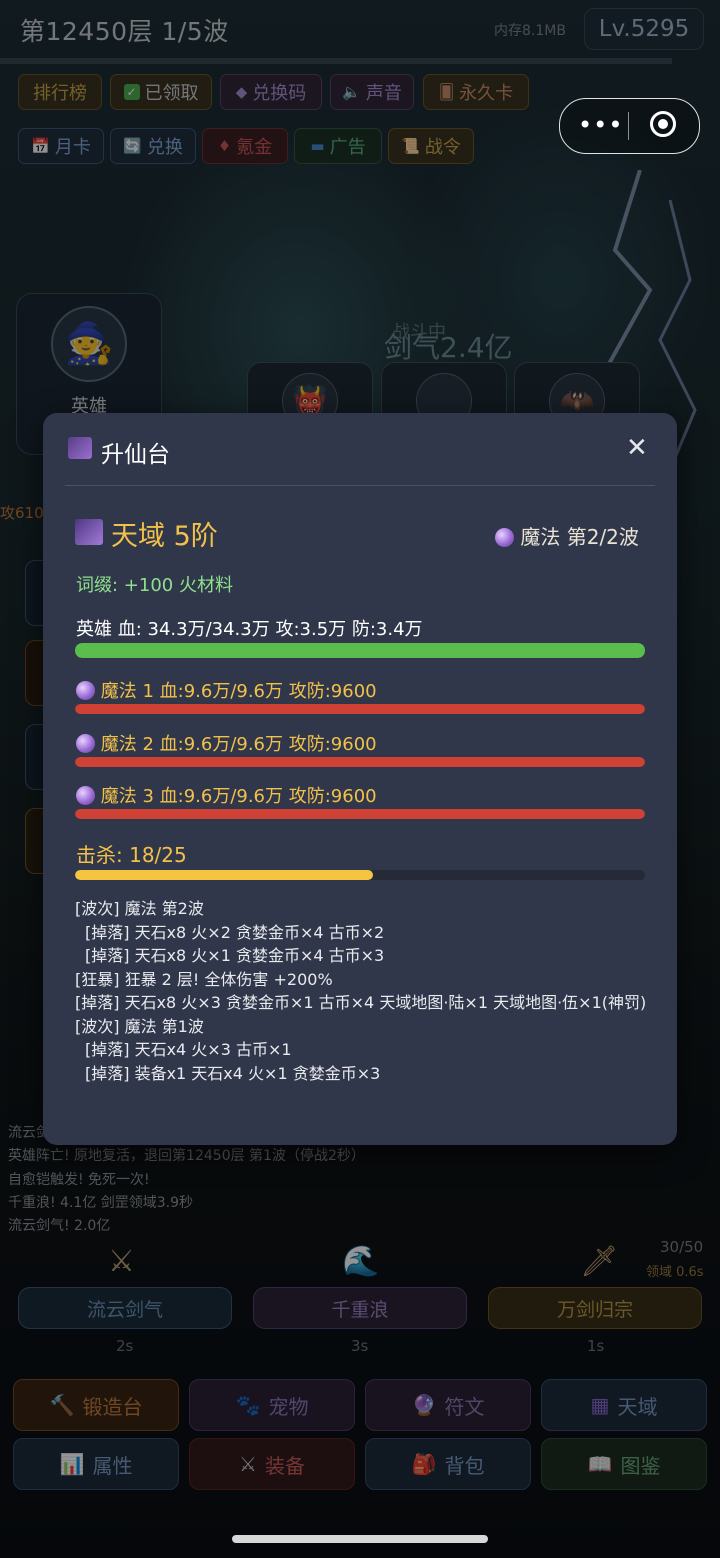  I want to click on dialog-title: 升仙台, so click(135, 455).